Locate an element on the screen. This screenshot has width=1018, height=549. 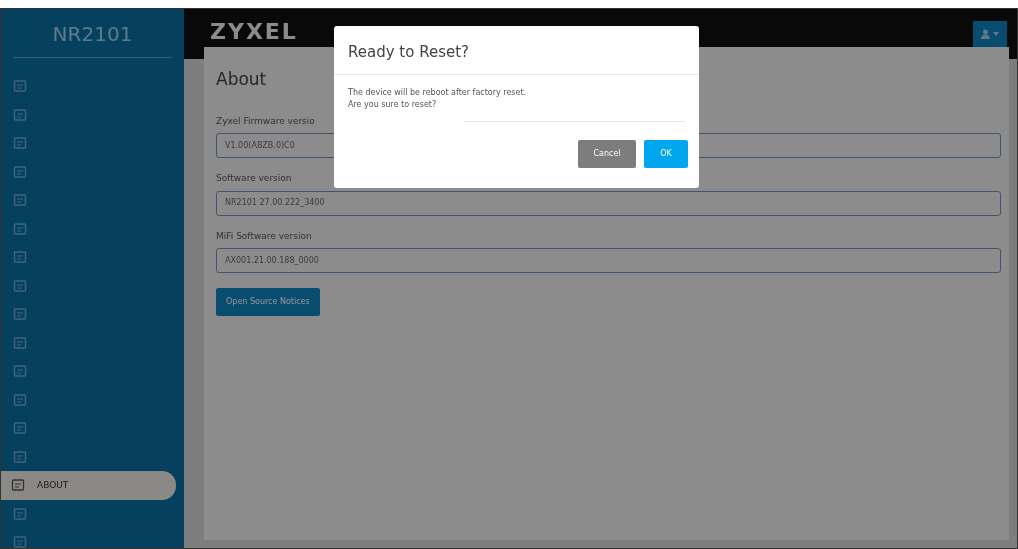
page-title: About is located at coordinates (241, 79).